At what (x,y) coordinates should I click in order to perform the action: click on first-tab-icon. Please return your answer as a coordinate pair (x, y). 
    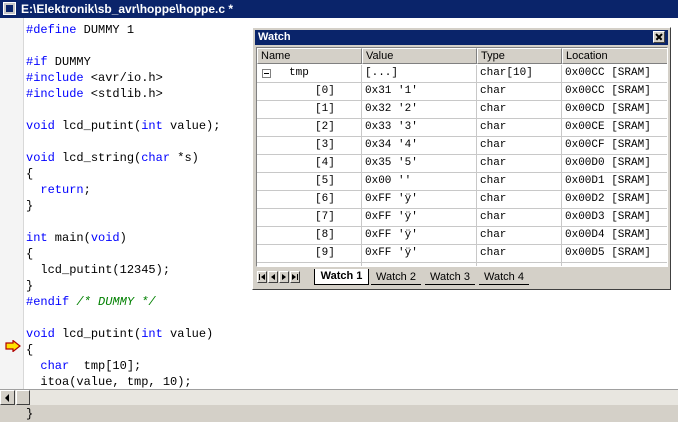
    Looking at the image, I should click on (262, 277).